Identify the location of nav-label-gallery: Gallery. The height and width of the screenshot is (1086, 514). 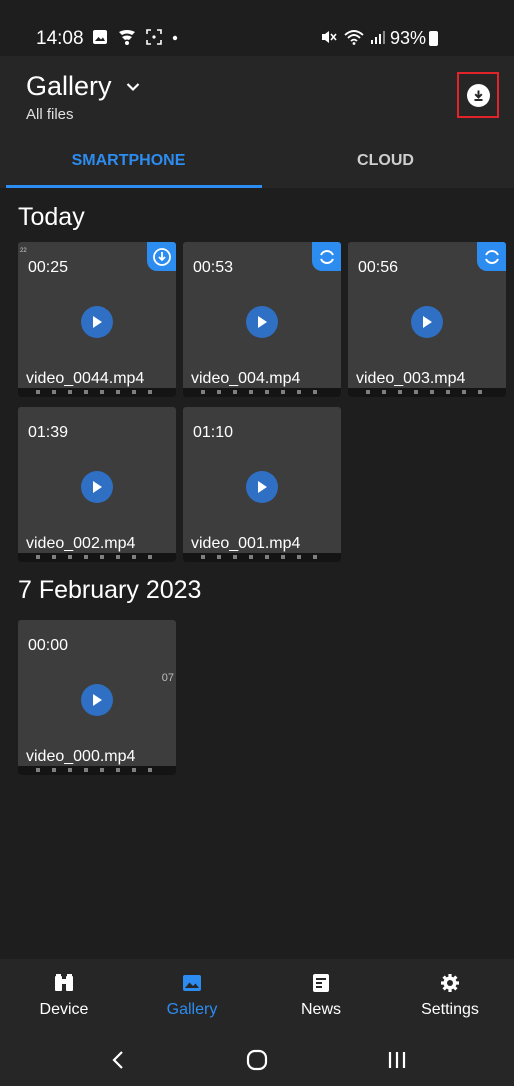
(192, 1009).